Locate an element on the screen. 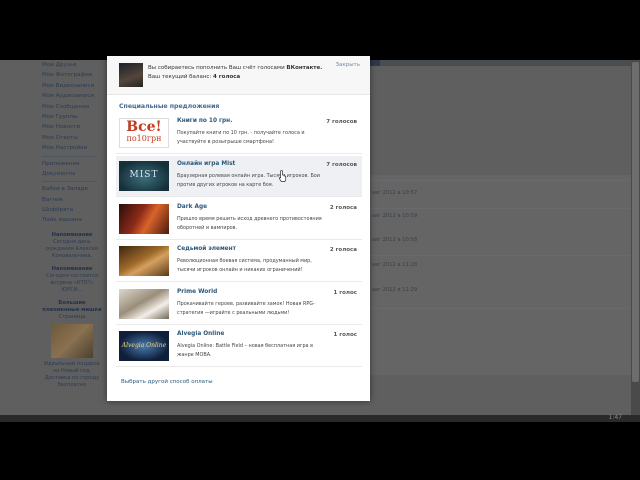 This screenshot has height=480, width=640. balance-value: 4 голоса is located at coordinates (227, 77).